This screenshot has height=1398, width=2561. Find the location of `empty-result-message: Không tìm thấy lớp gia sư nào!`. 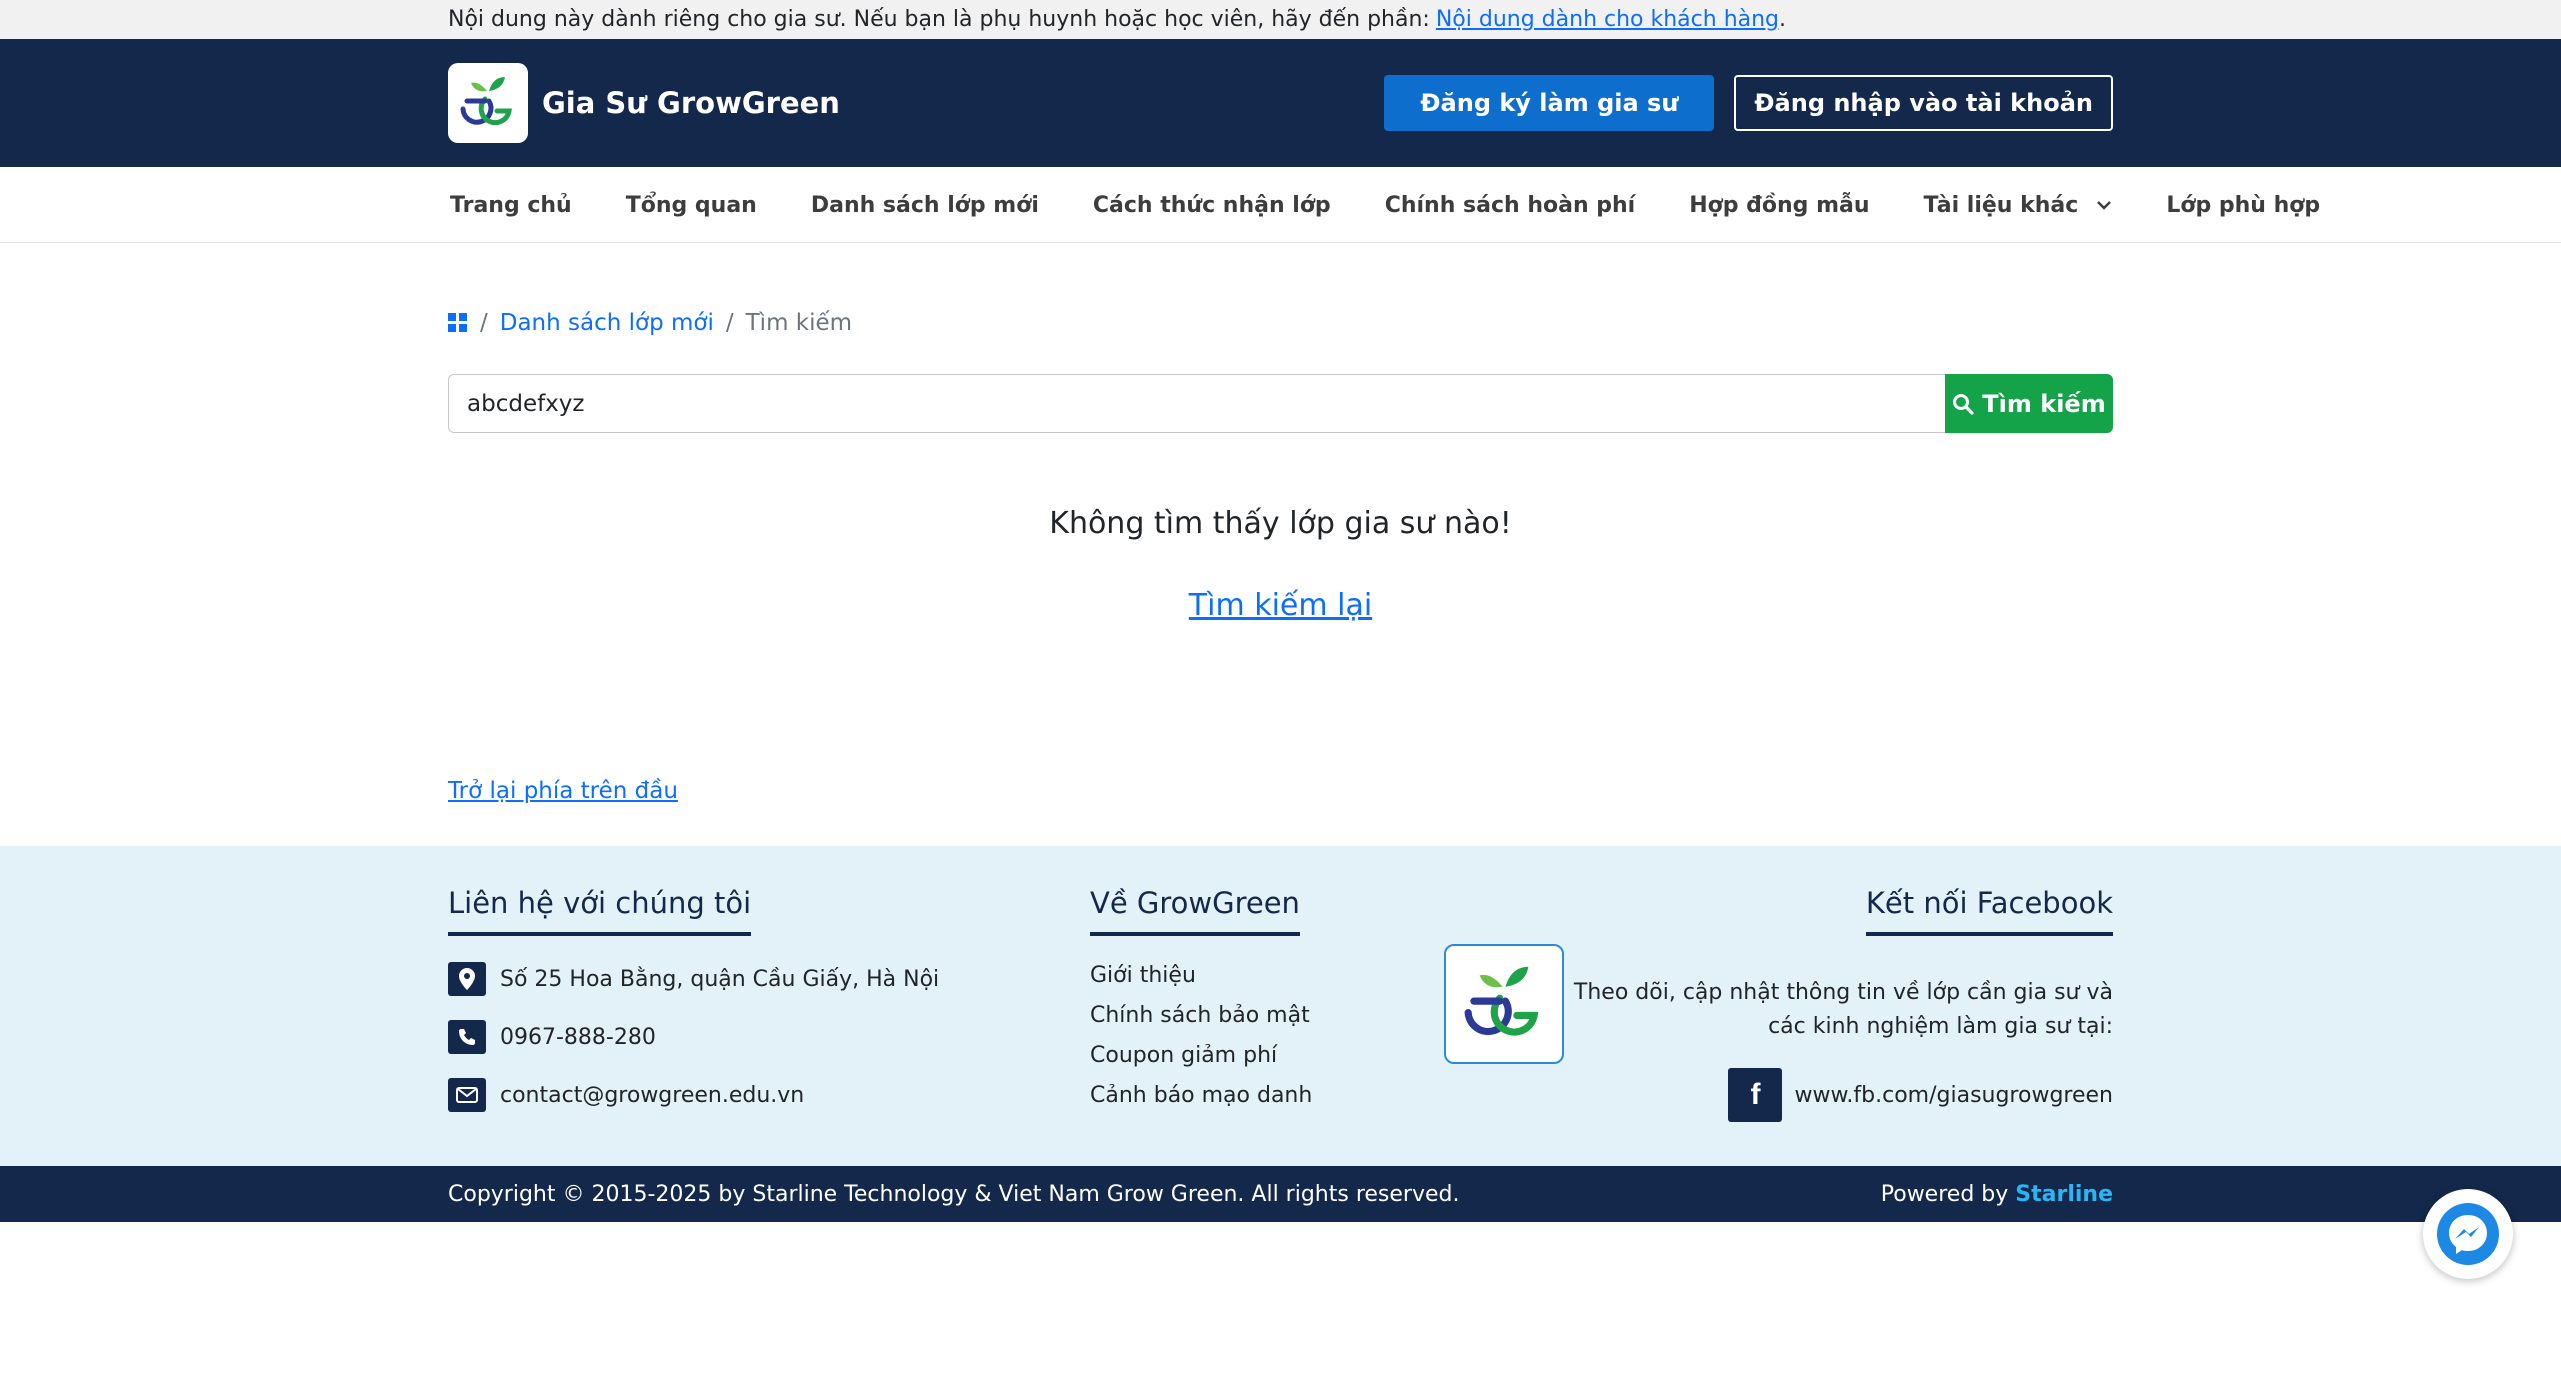

empty-result-message: Không tìm thấy lớp gia sư nào! is located at coordinates (1280, 523).